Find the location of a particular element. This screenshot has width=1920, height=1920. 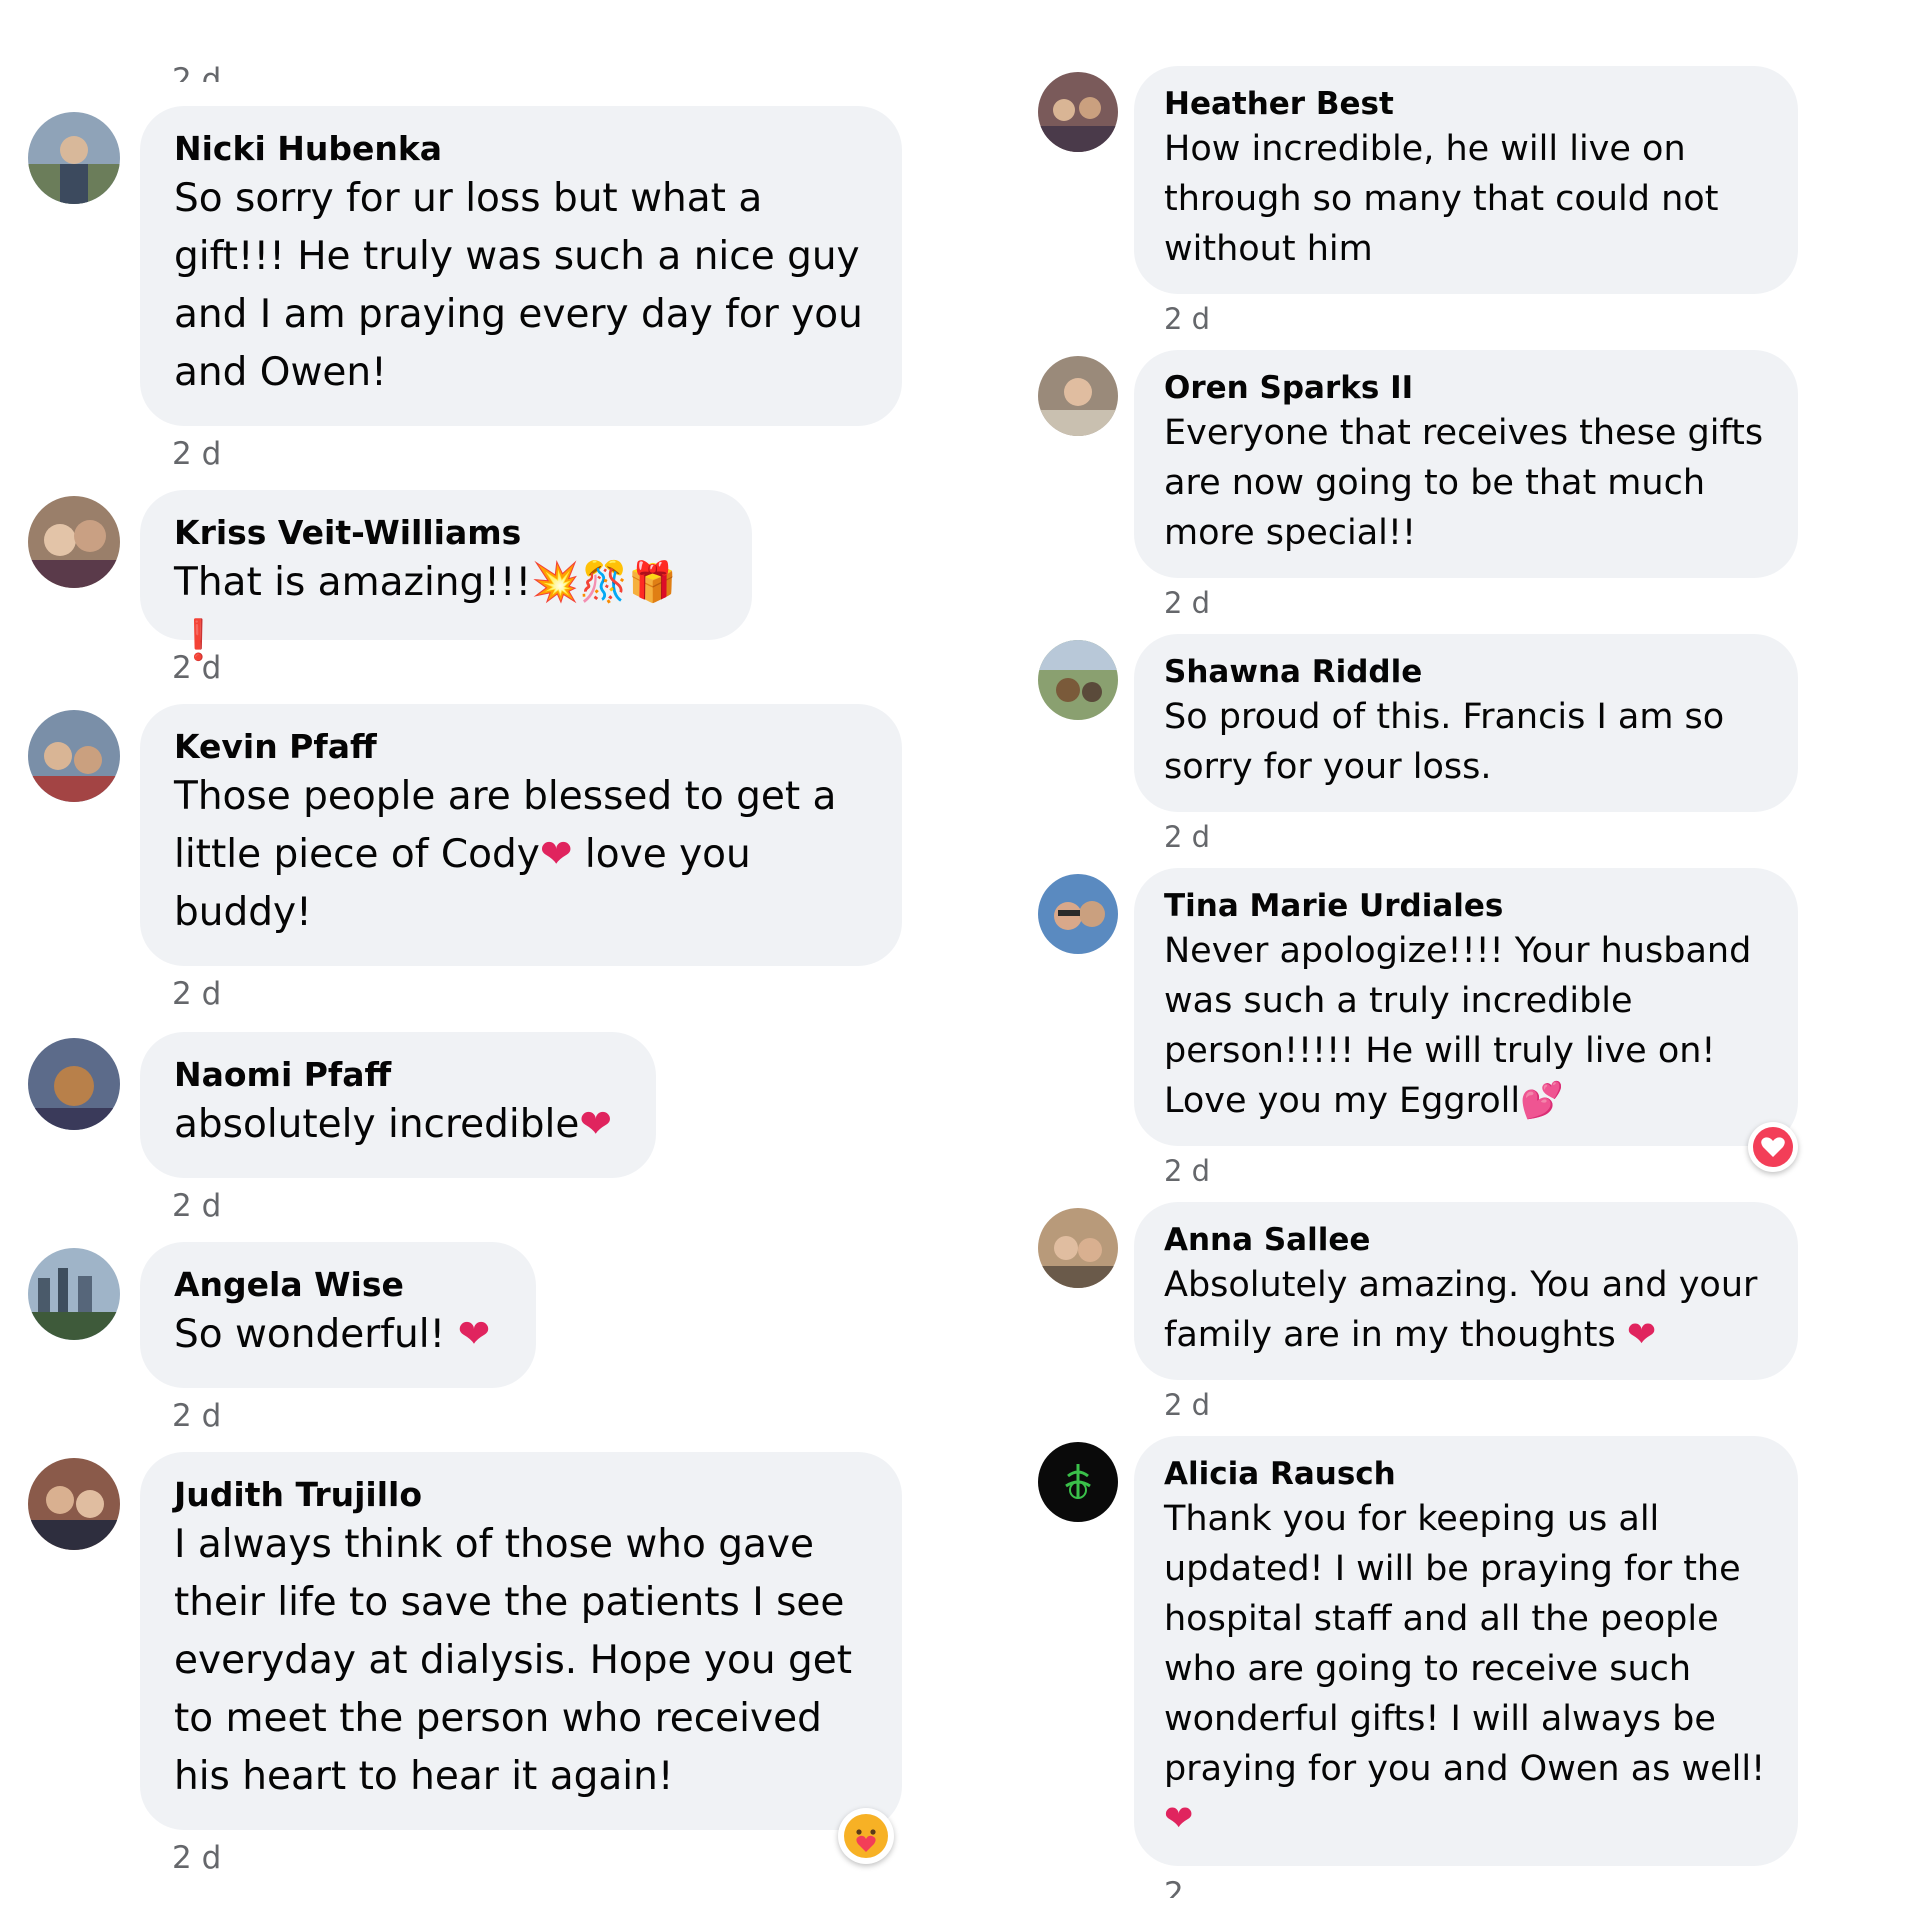

two-hearts-emoji-icon: 💕 is located at coordinates (1542, 1101).